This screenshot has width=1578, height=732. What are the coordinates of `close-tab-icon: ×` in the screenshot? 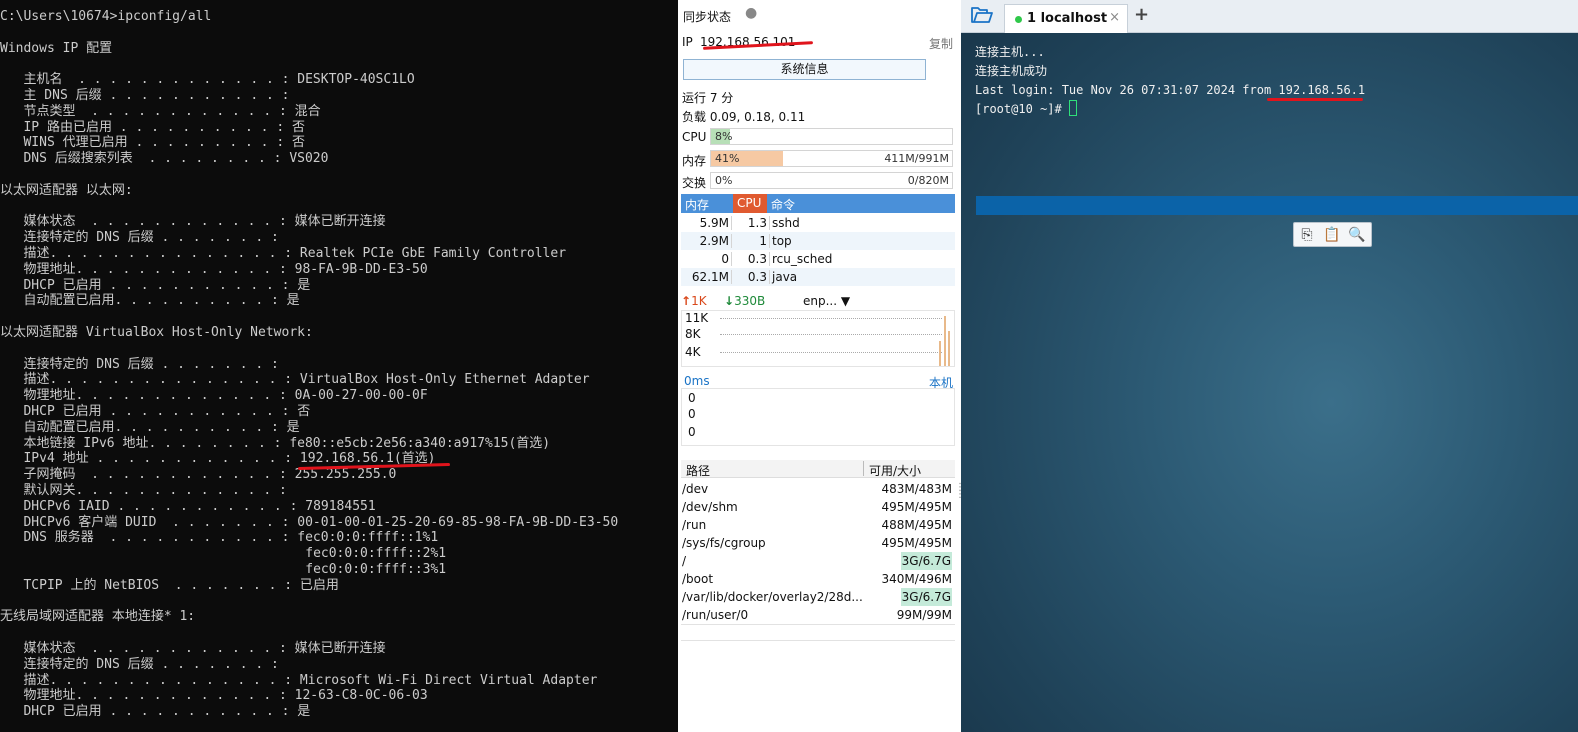 It's located at (1114, 17).